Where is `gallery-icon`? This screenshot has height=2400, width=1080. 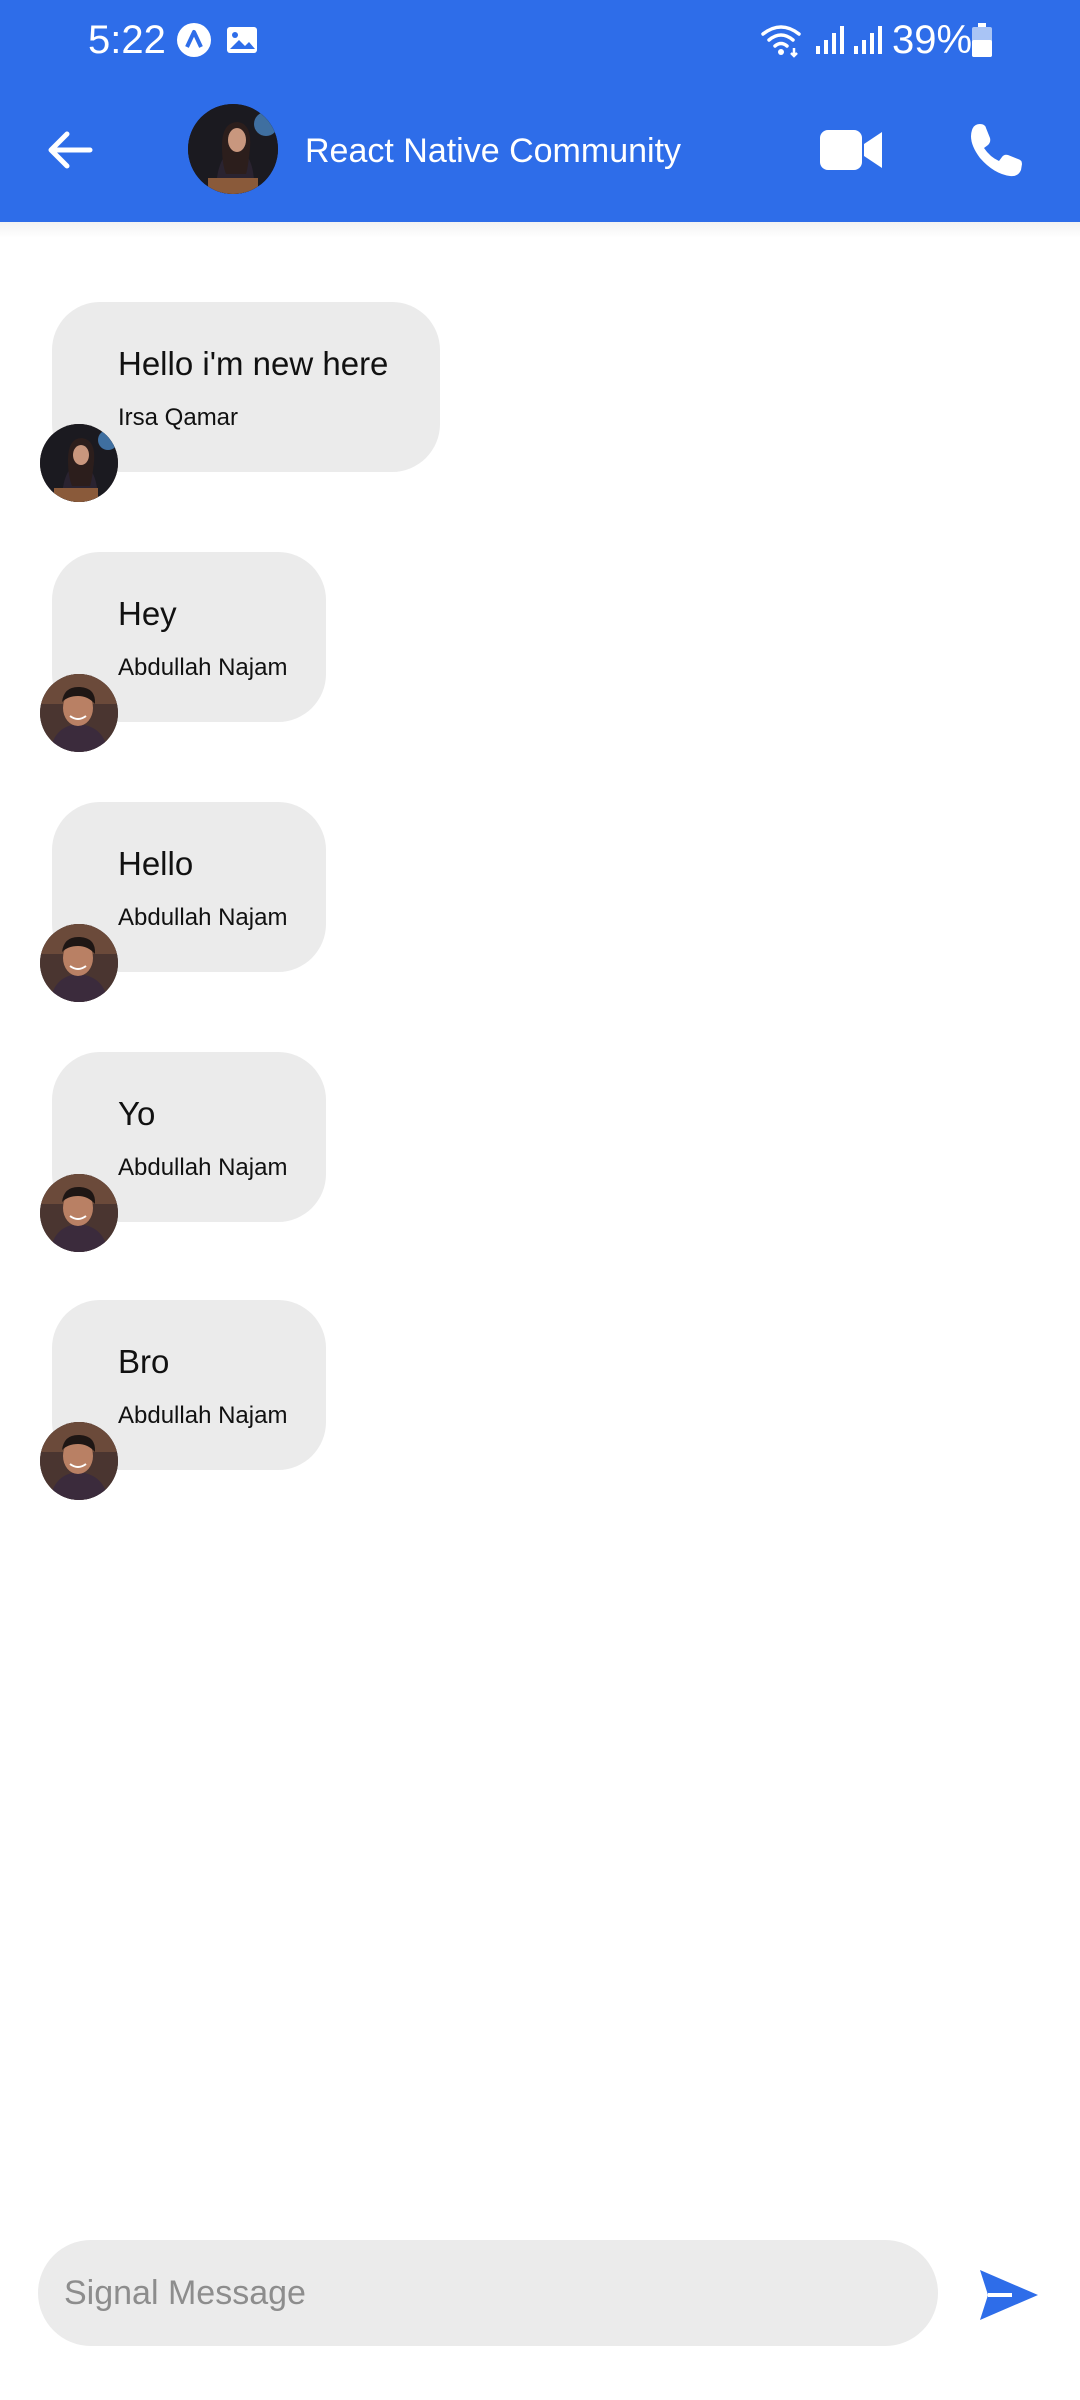 gallery-icon is located at coordinates (242, 40).